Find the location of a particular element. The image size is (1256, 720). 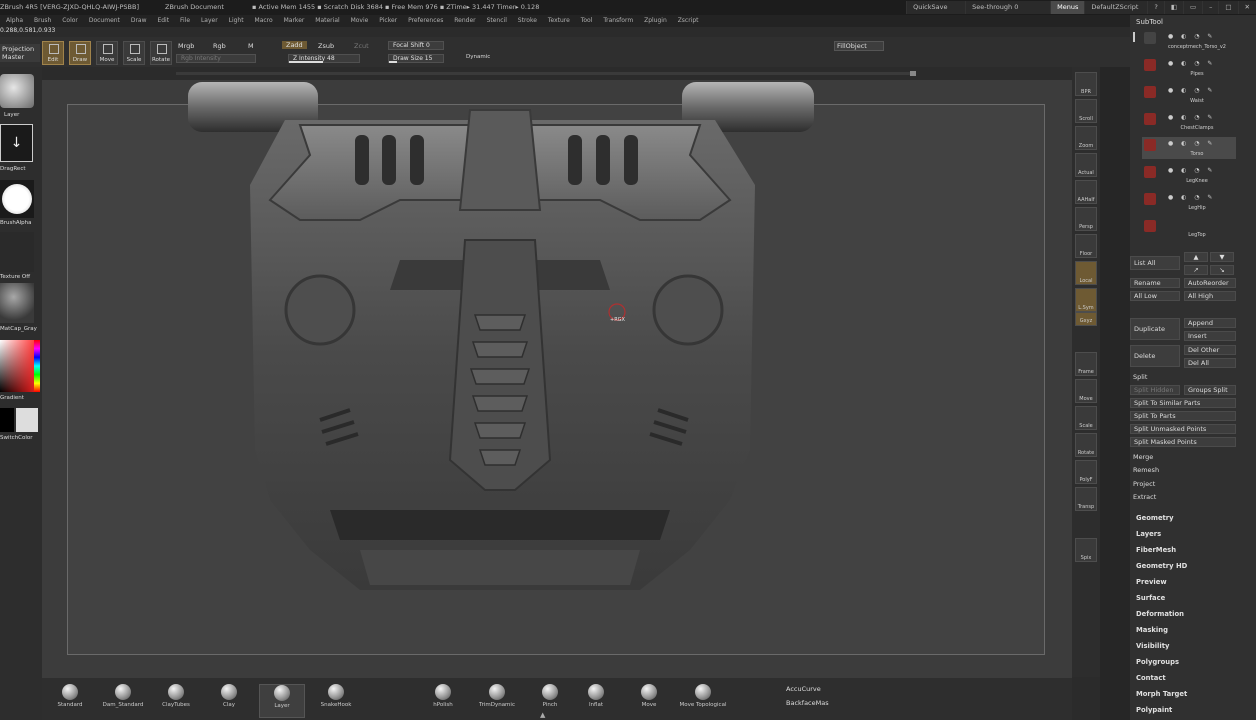

menu-preferences: Preferences is located at coordinates (425, 20).